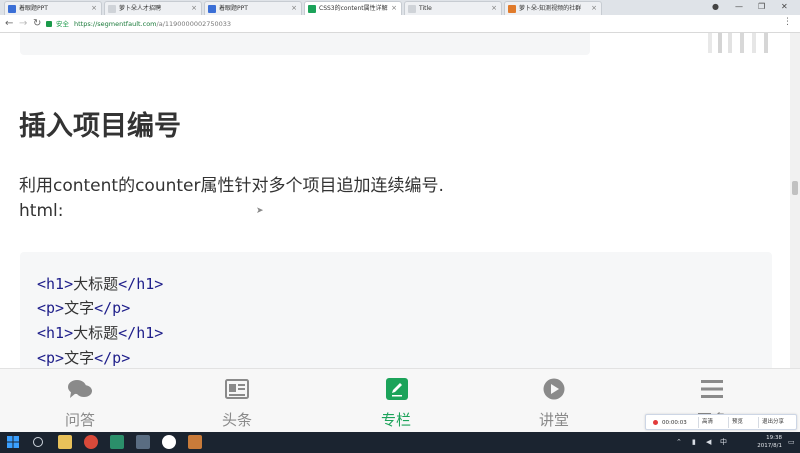 The height and width of the screenshot is (453, 800). What do you see at coordinates (9, 24) in the screenshot?
I see `back-icon: ←` at bounding box center [9, 24].